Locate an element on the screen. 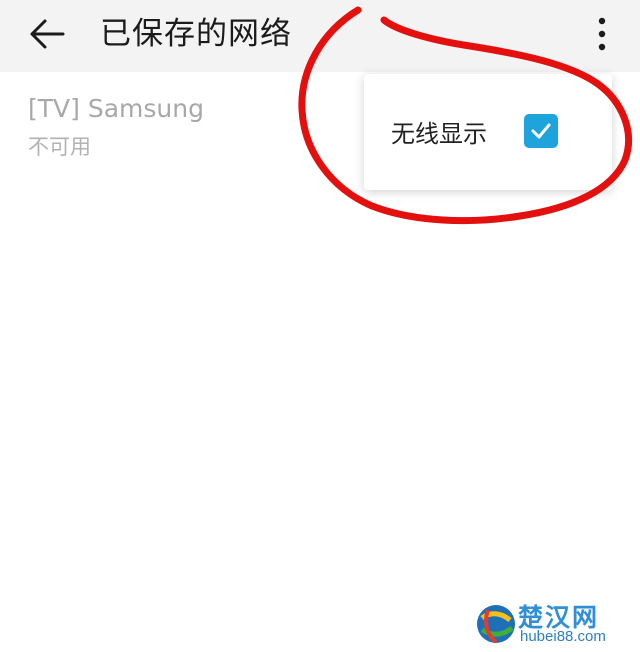  network-name: [TV] Samsung is located at coordinates (116, 108).